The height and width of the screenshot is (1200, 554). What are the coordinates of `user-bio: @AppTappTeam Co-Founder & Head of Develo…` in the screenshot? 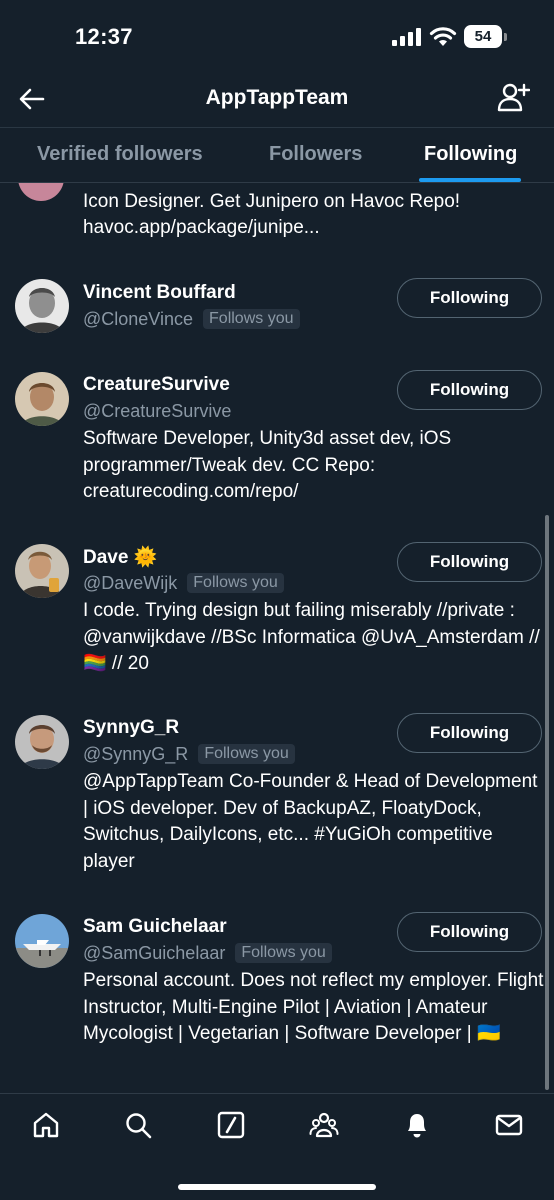 It's located at (310, 821).